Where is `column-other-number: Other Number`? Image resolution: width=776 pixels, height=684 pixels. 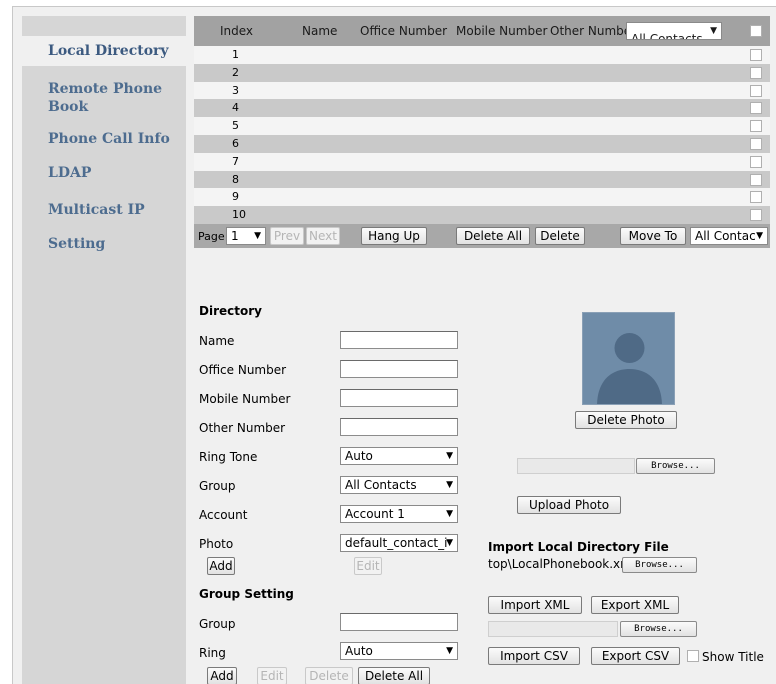 column-other-number: Other Number is located at coordinates (593, 31).